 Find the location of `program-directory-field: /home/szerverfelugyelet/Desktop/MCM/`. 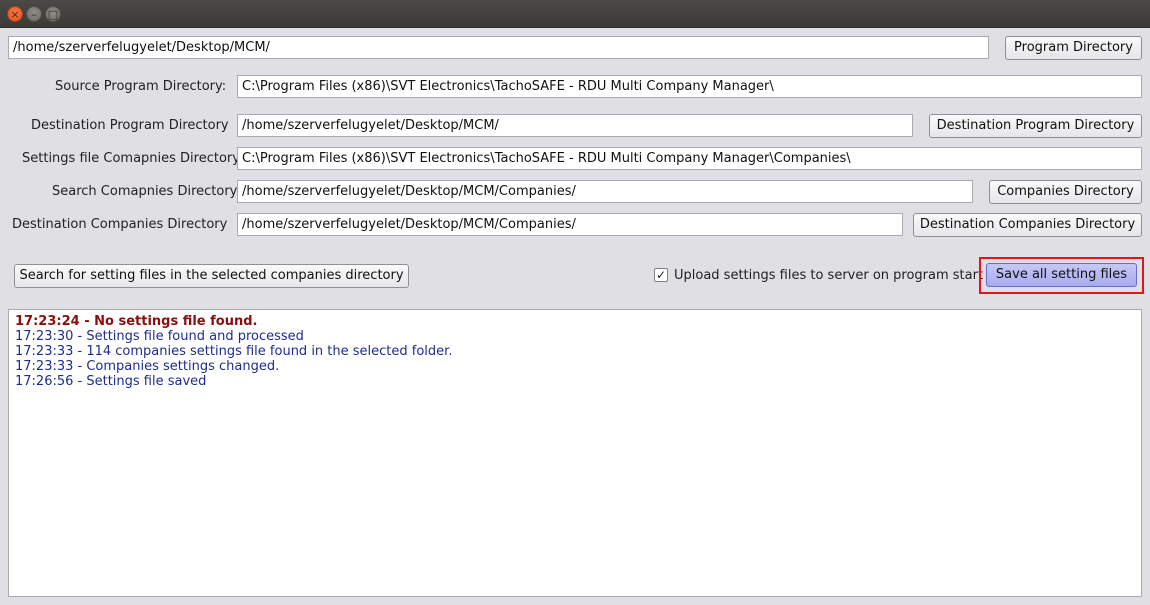

program-directory-field: /home/szerverfelugyelet/Desktop/MCM/ is located at coordinates (498, 47).